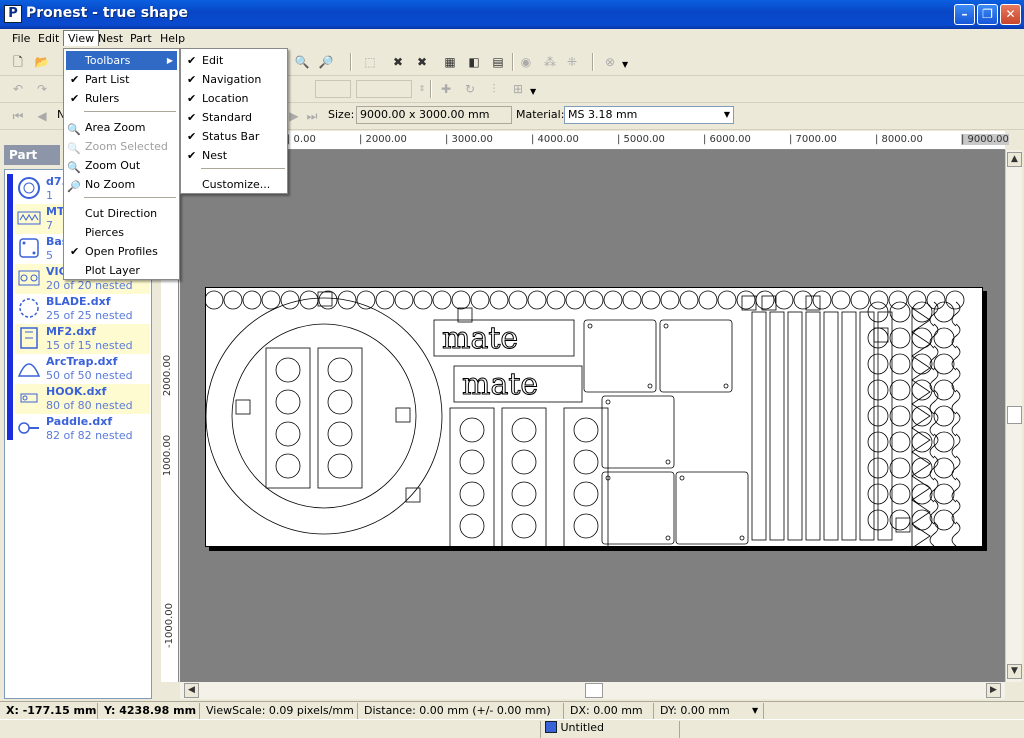  What do you see at coordinates (18, 89) in the screenshot?
I see `undo-icon: ↶` at bounding box center [18, 89].